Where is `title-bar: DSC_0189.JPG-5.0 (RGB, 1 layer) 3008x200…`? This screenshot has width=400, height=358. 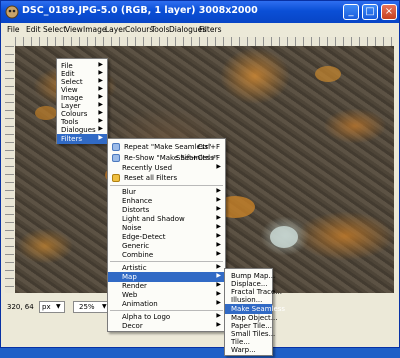
title-bar: DSC_0189.JPG-5.0 (RGB, 1 layer) 3008x200… is located at coordinates (200, 12).